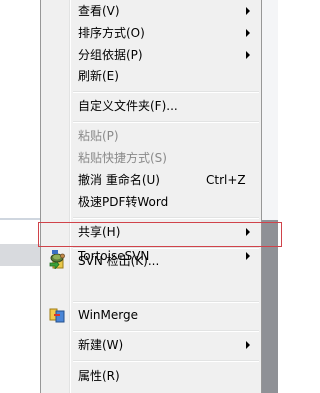 This screenshot has height=393, width=320. Describe the element at coordinates (99, 376) in the screenshot. I see `menu-item-label: 属性(R)` at that location.